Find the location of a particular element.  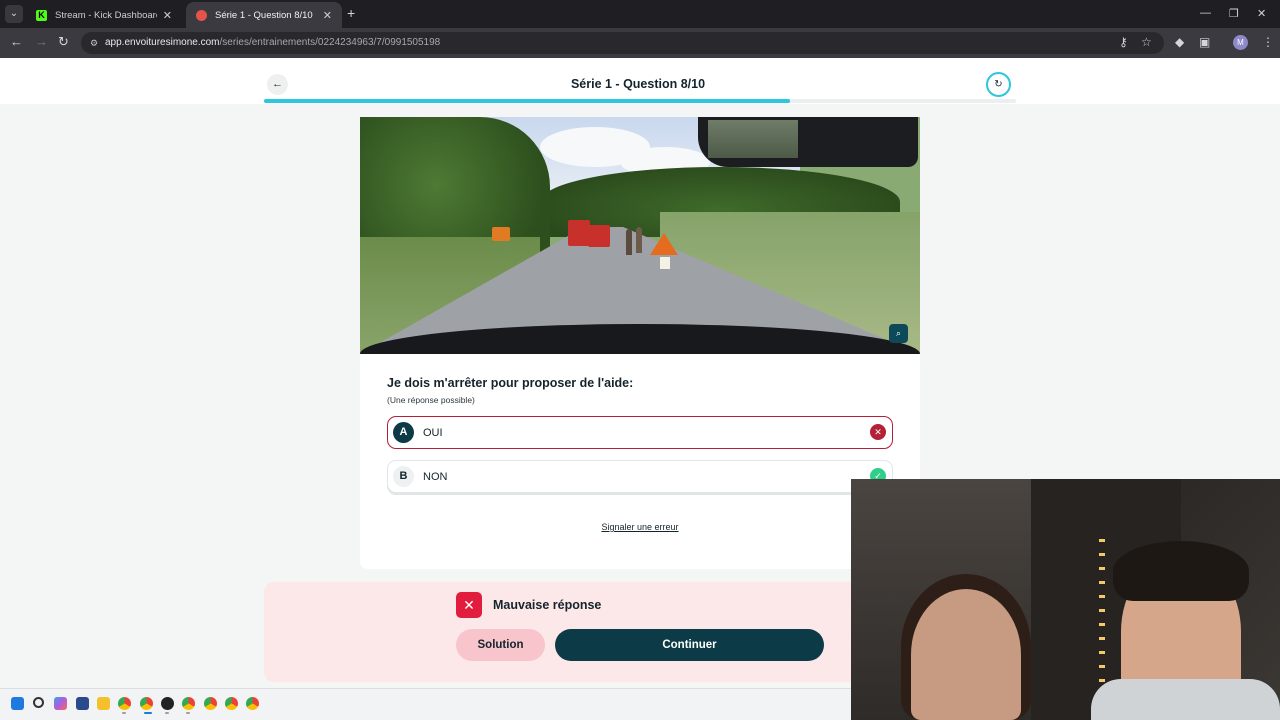

password-key-icon: ⚷ is located at coordinates (1123, 42).